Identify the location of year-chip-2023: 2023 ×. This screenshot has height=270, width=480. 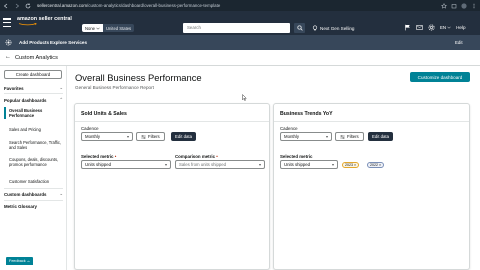
(351, 164).